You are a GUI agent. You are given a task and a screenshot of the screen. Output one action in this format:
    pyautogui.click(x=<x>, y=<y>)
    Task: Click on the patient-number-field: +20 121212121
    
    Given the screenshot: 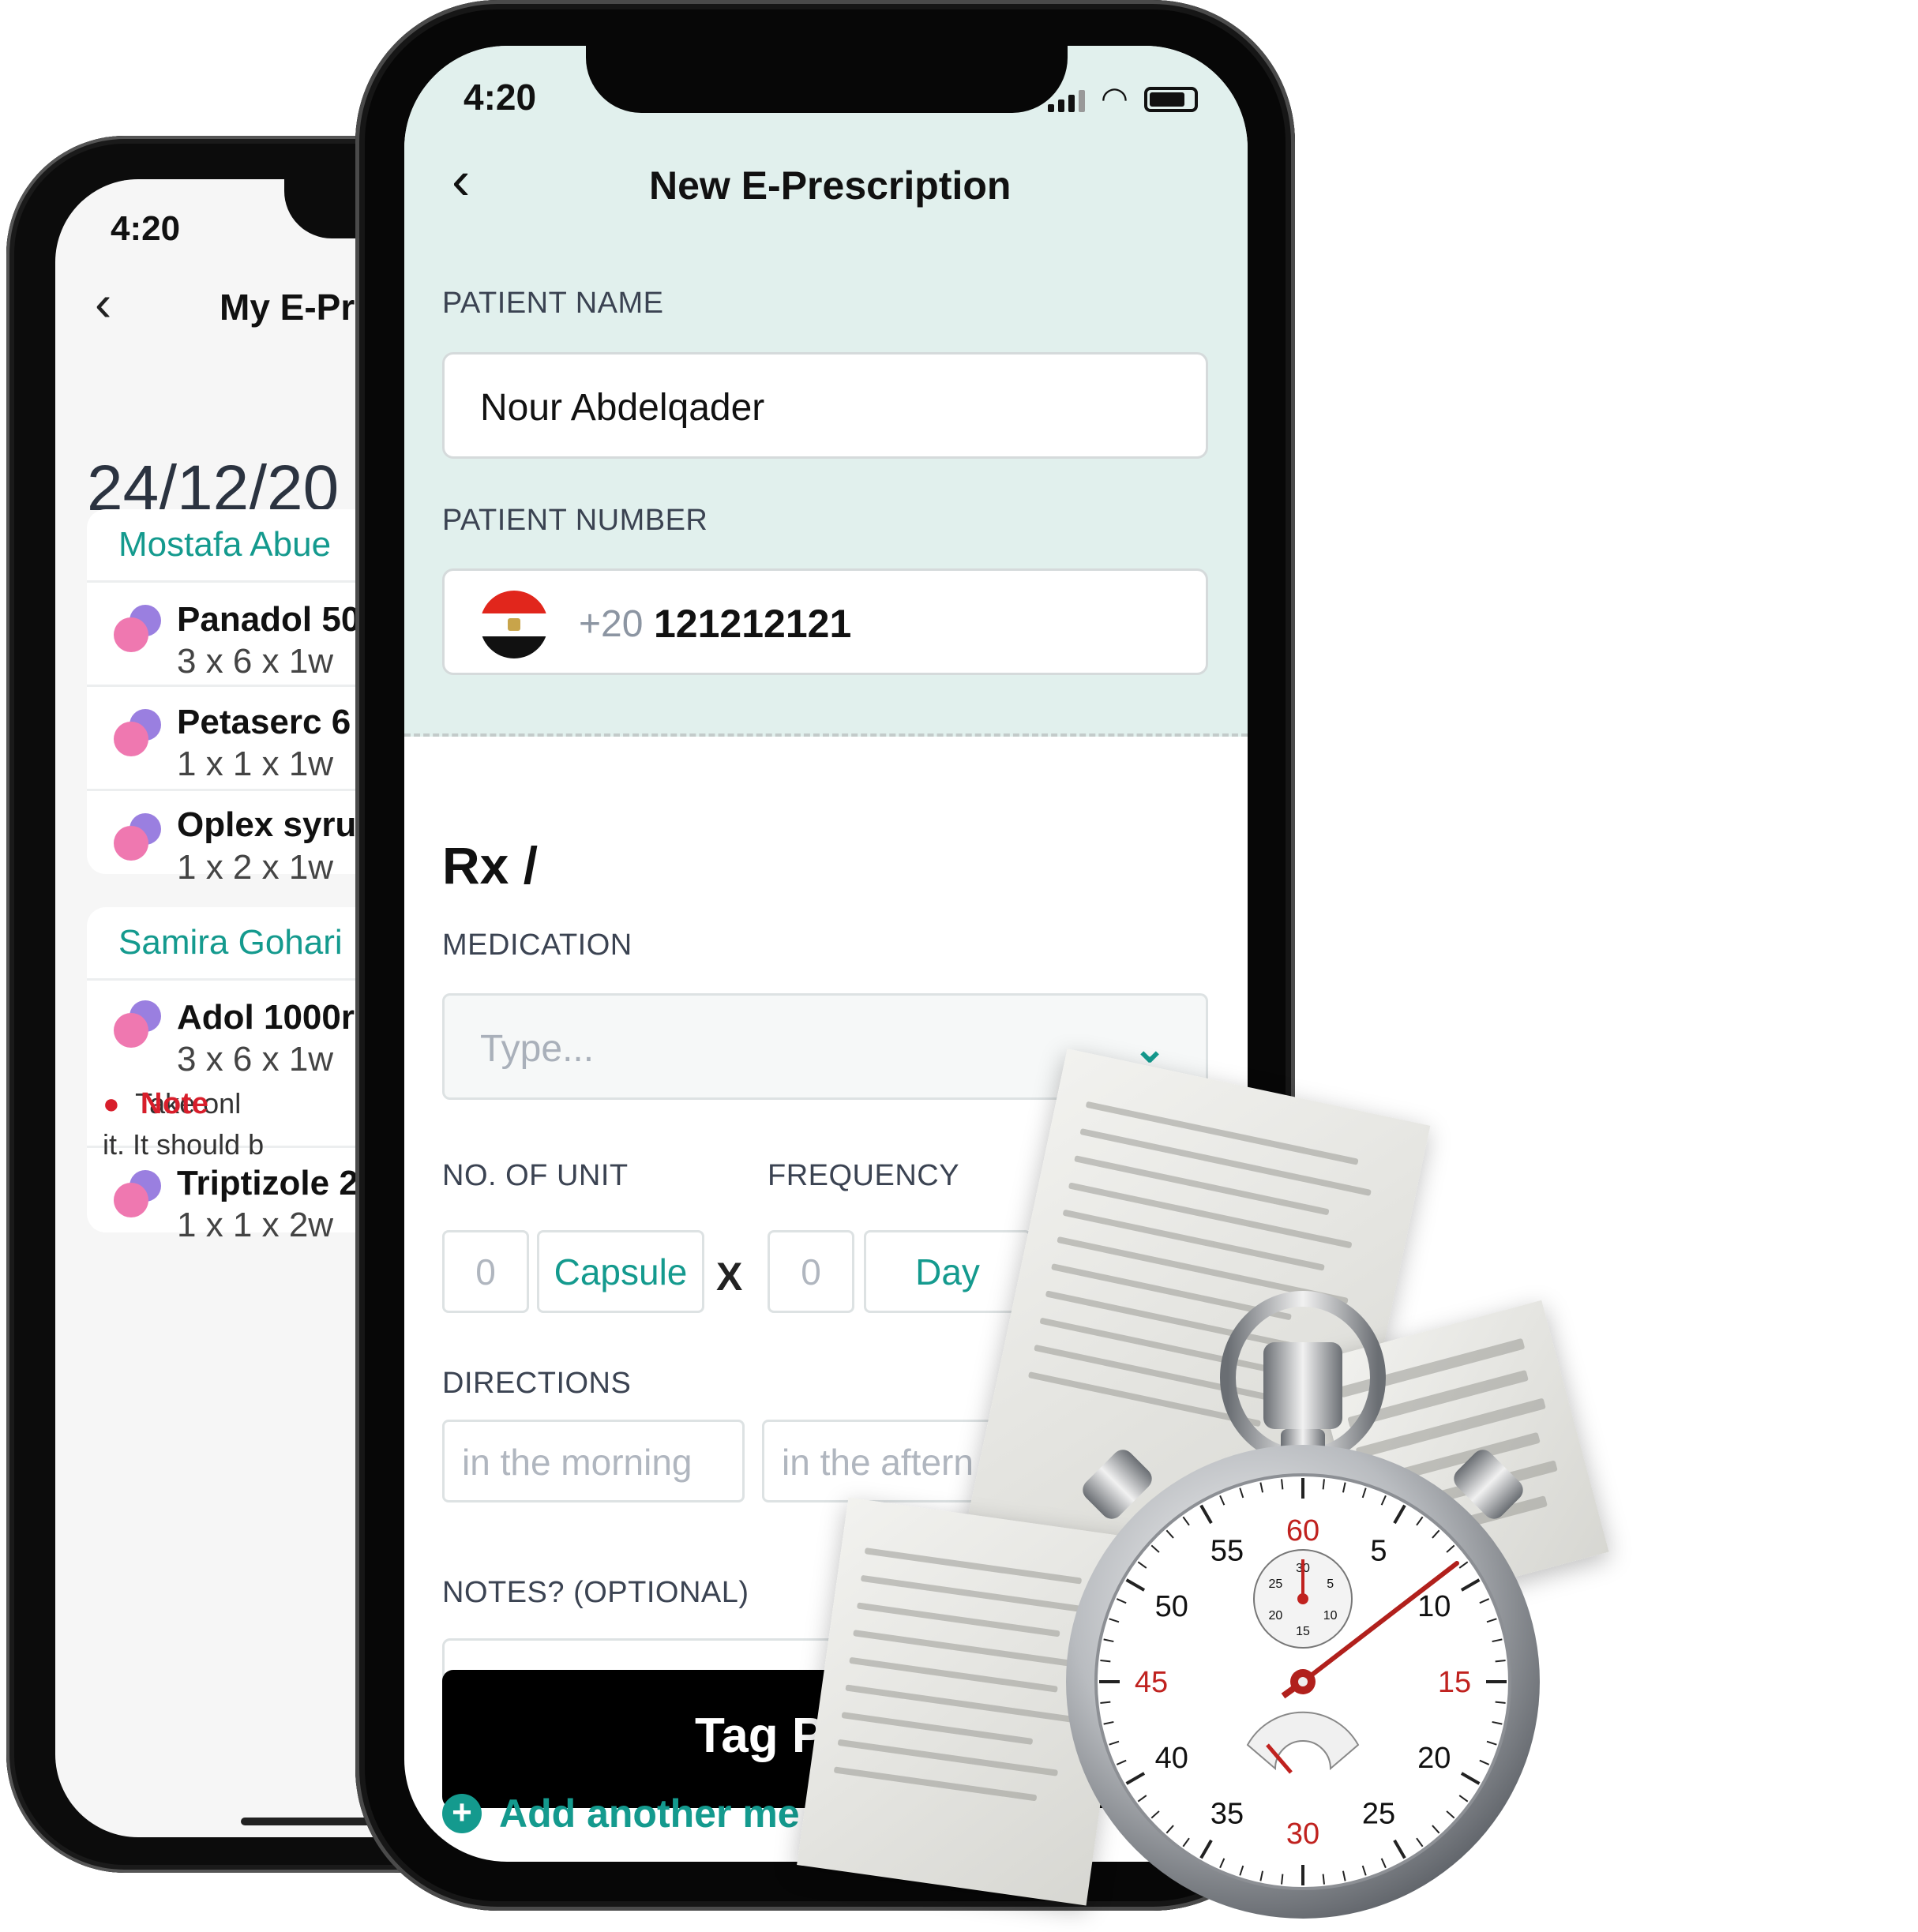 What is the action you would take?
    pyautogui.click(x=825, y=621)
    